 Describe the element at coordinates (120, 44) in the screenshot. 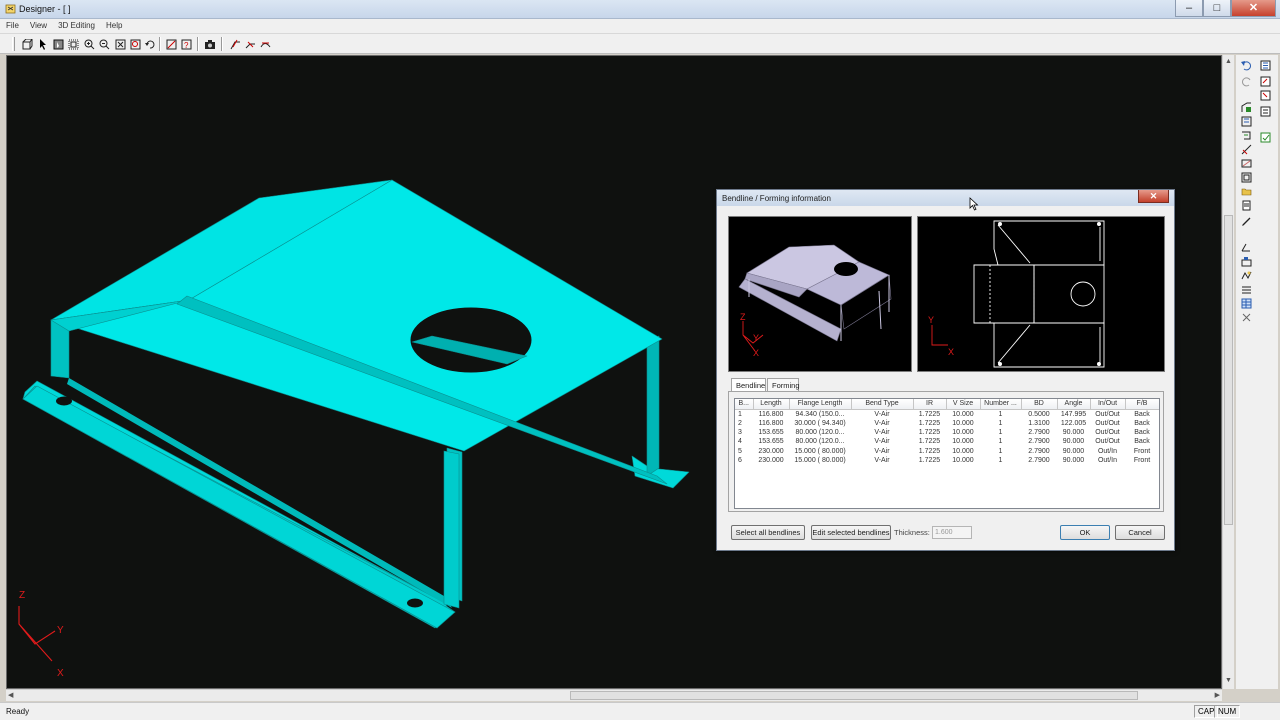

I see `zoom-fit-icon` at that location.